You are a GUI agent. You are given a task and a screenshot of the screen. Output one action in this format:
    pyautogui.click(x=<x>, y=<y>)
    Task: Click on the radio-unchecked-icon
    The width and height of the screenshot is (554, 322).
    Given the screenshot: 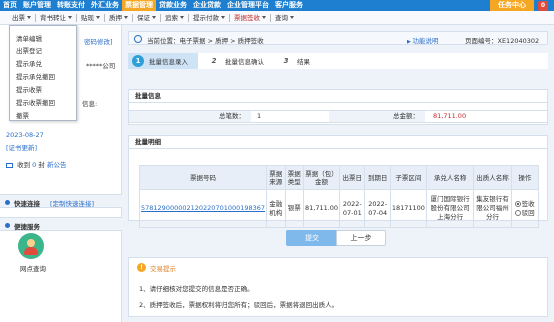 What is the action you would take?
    pyautogui.click(x=517, y=212)
    